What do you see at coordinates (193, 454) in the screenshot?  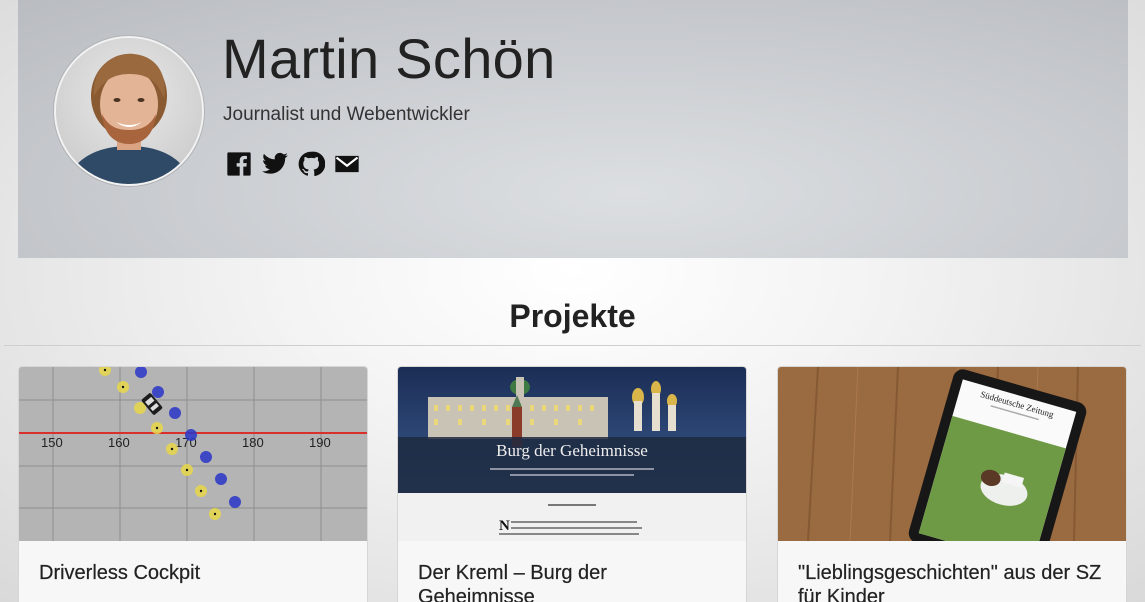 I see `project-thumbnail: 150 160 170 180 190` at bounding box center [193, 454].